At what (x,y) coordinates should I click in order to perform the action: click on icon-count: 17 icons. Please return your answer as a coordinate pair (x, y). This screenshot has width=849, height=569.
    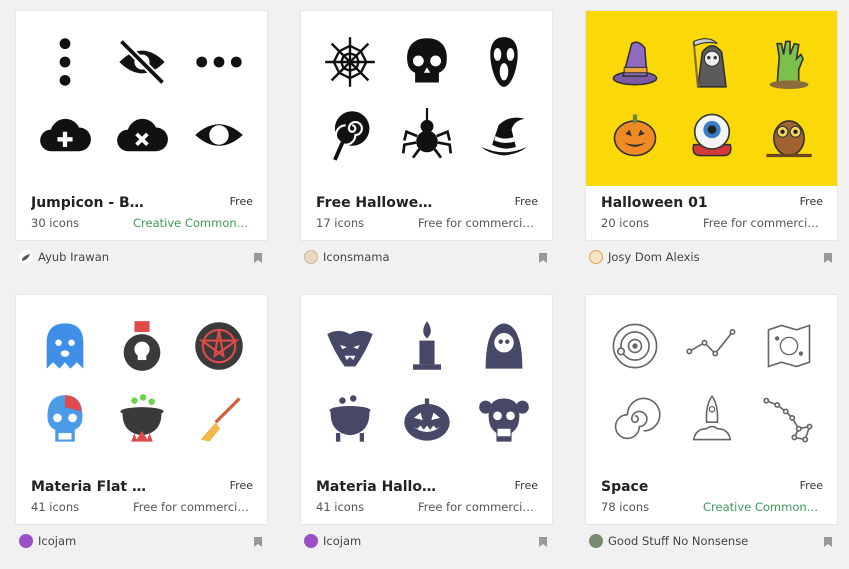
    Looking at the image, I should click on (340, 223).